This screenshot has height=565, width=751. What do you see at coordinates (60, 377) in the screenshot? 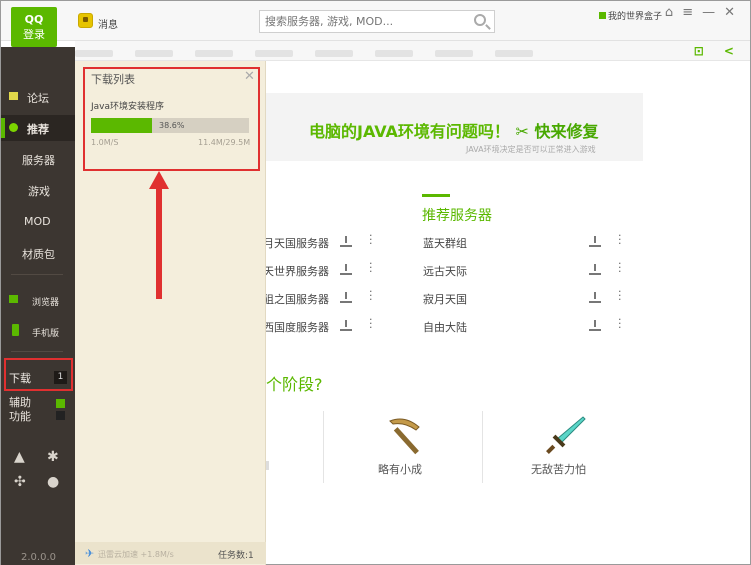
I see `download-count-badge: 1` at bounding box center [60, 377].